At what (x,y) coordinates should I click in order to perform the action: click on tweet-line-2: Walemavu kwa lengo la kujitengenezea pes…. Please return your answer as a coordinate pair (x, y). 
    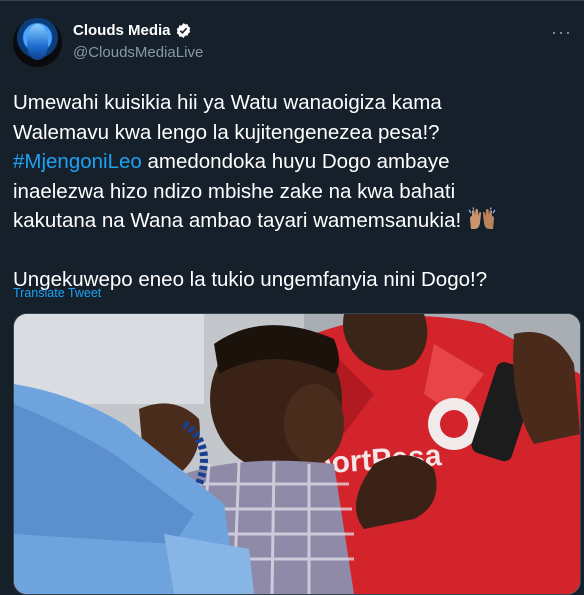
    Looking at the image, I should click on (226, 132).